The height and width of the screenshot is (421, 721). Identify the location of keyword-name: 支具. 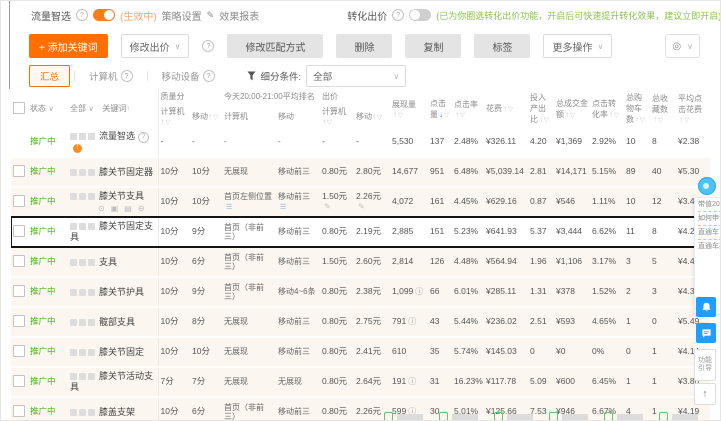
(108, 262).